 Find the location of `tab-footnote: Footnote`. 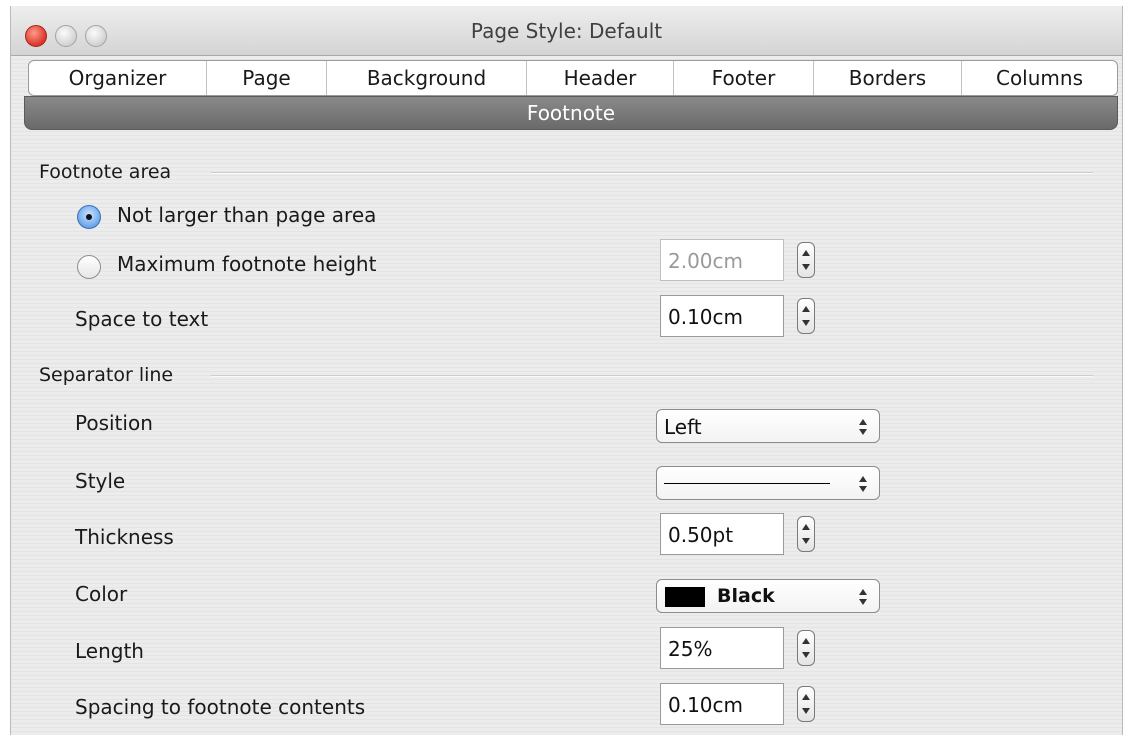

tab-footnote: Footnote is located at coordinates (571, 113).